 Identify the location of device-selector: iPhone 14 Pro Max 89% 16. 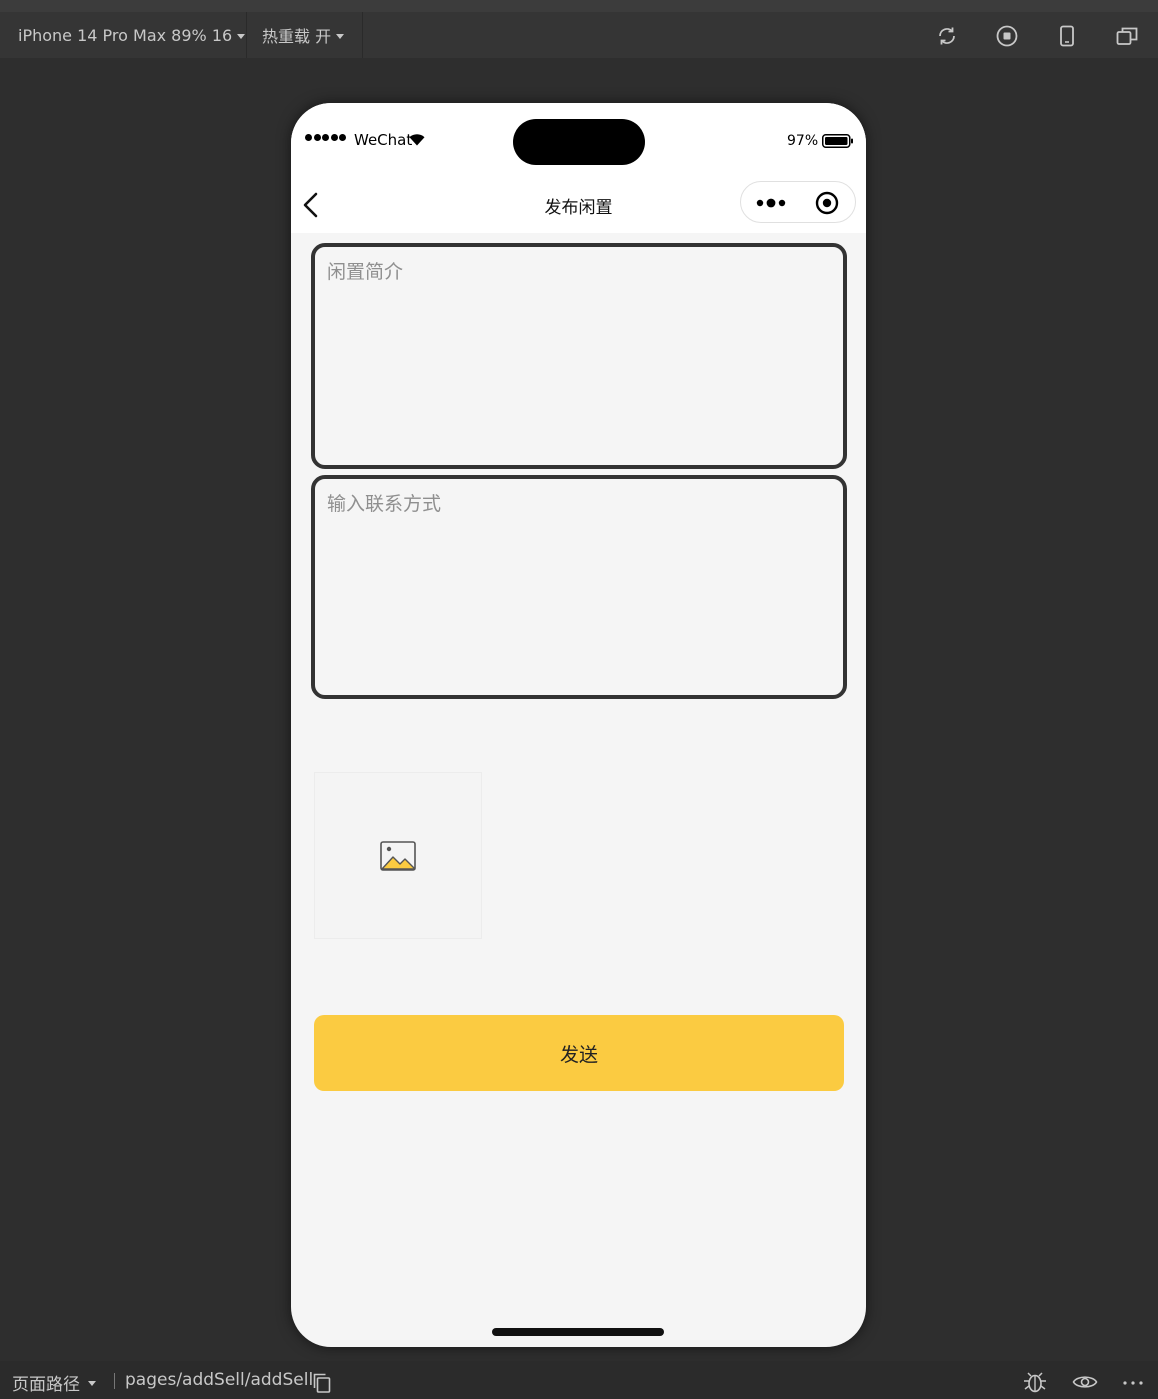
(132, 35).